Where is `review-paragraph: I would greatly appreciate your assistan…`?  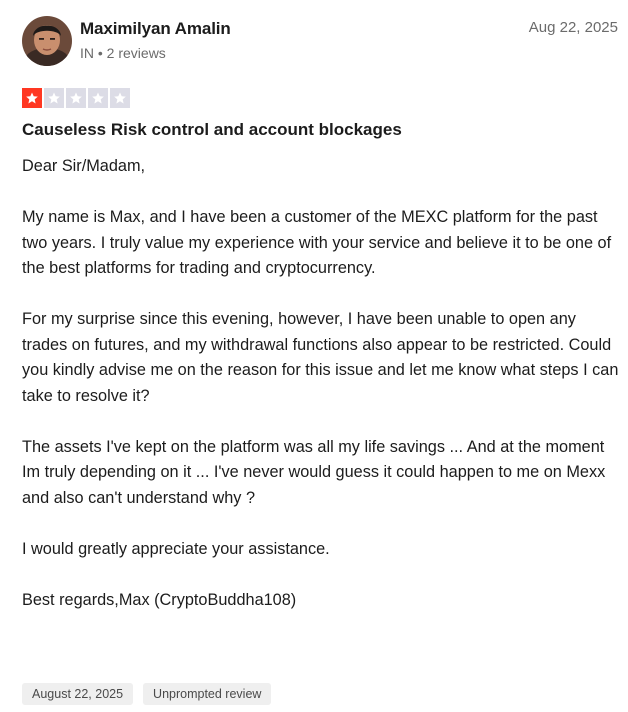 review-paragraph: I would greatly appreciate your assistan… is located at coordinates (176, 548).